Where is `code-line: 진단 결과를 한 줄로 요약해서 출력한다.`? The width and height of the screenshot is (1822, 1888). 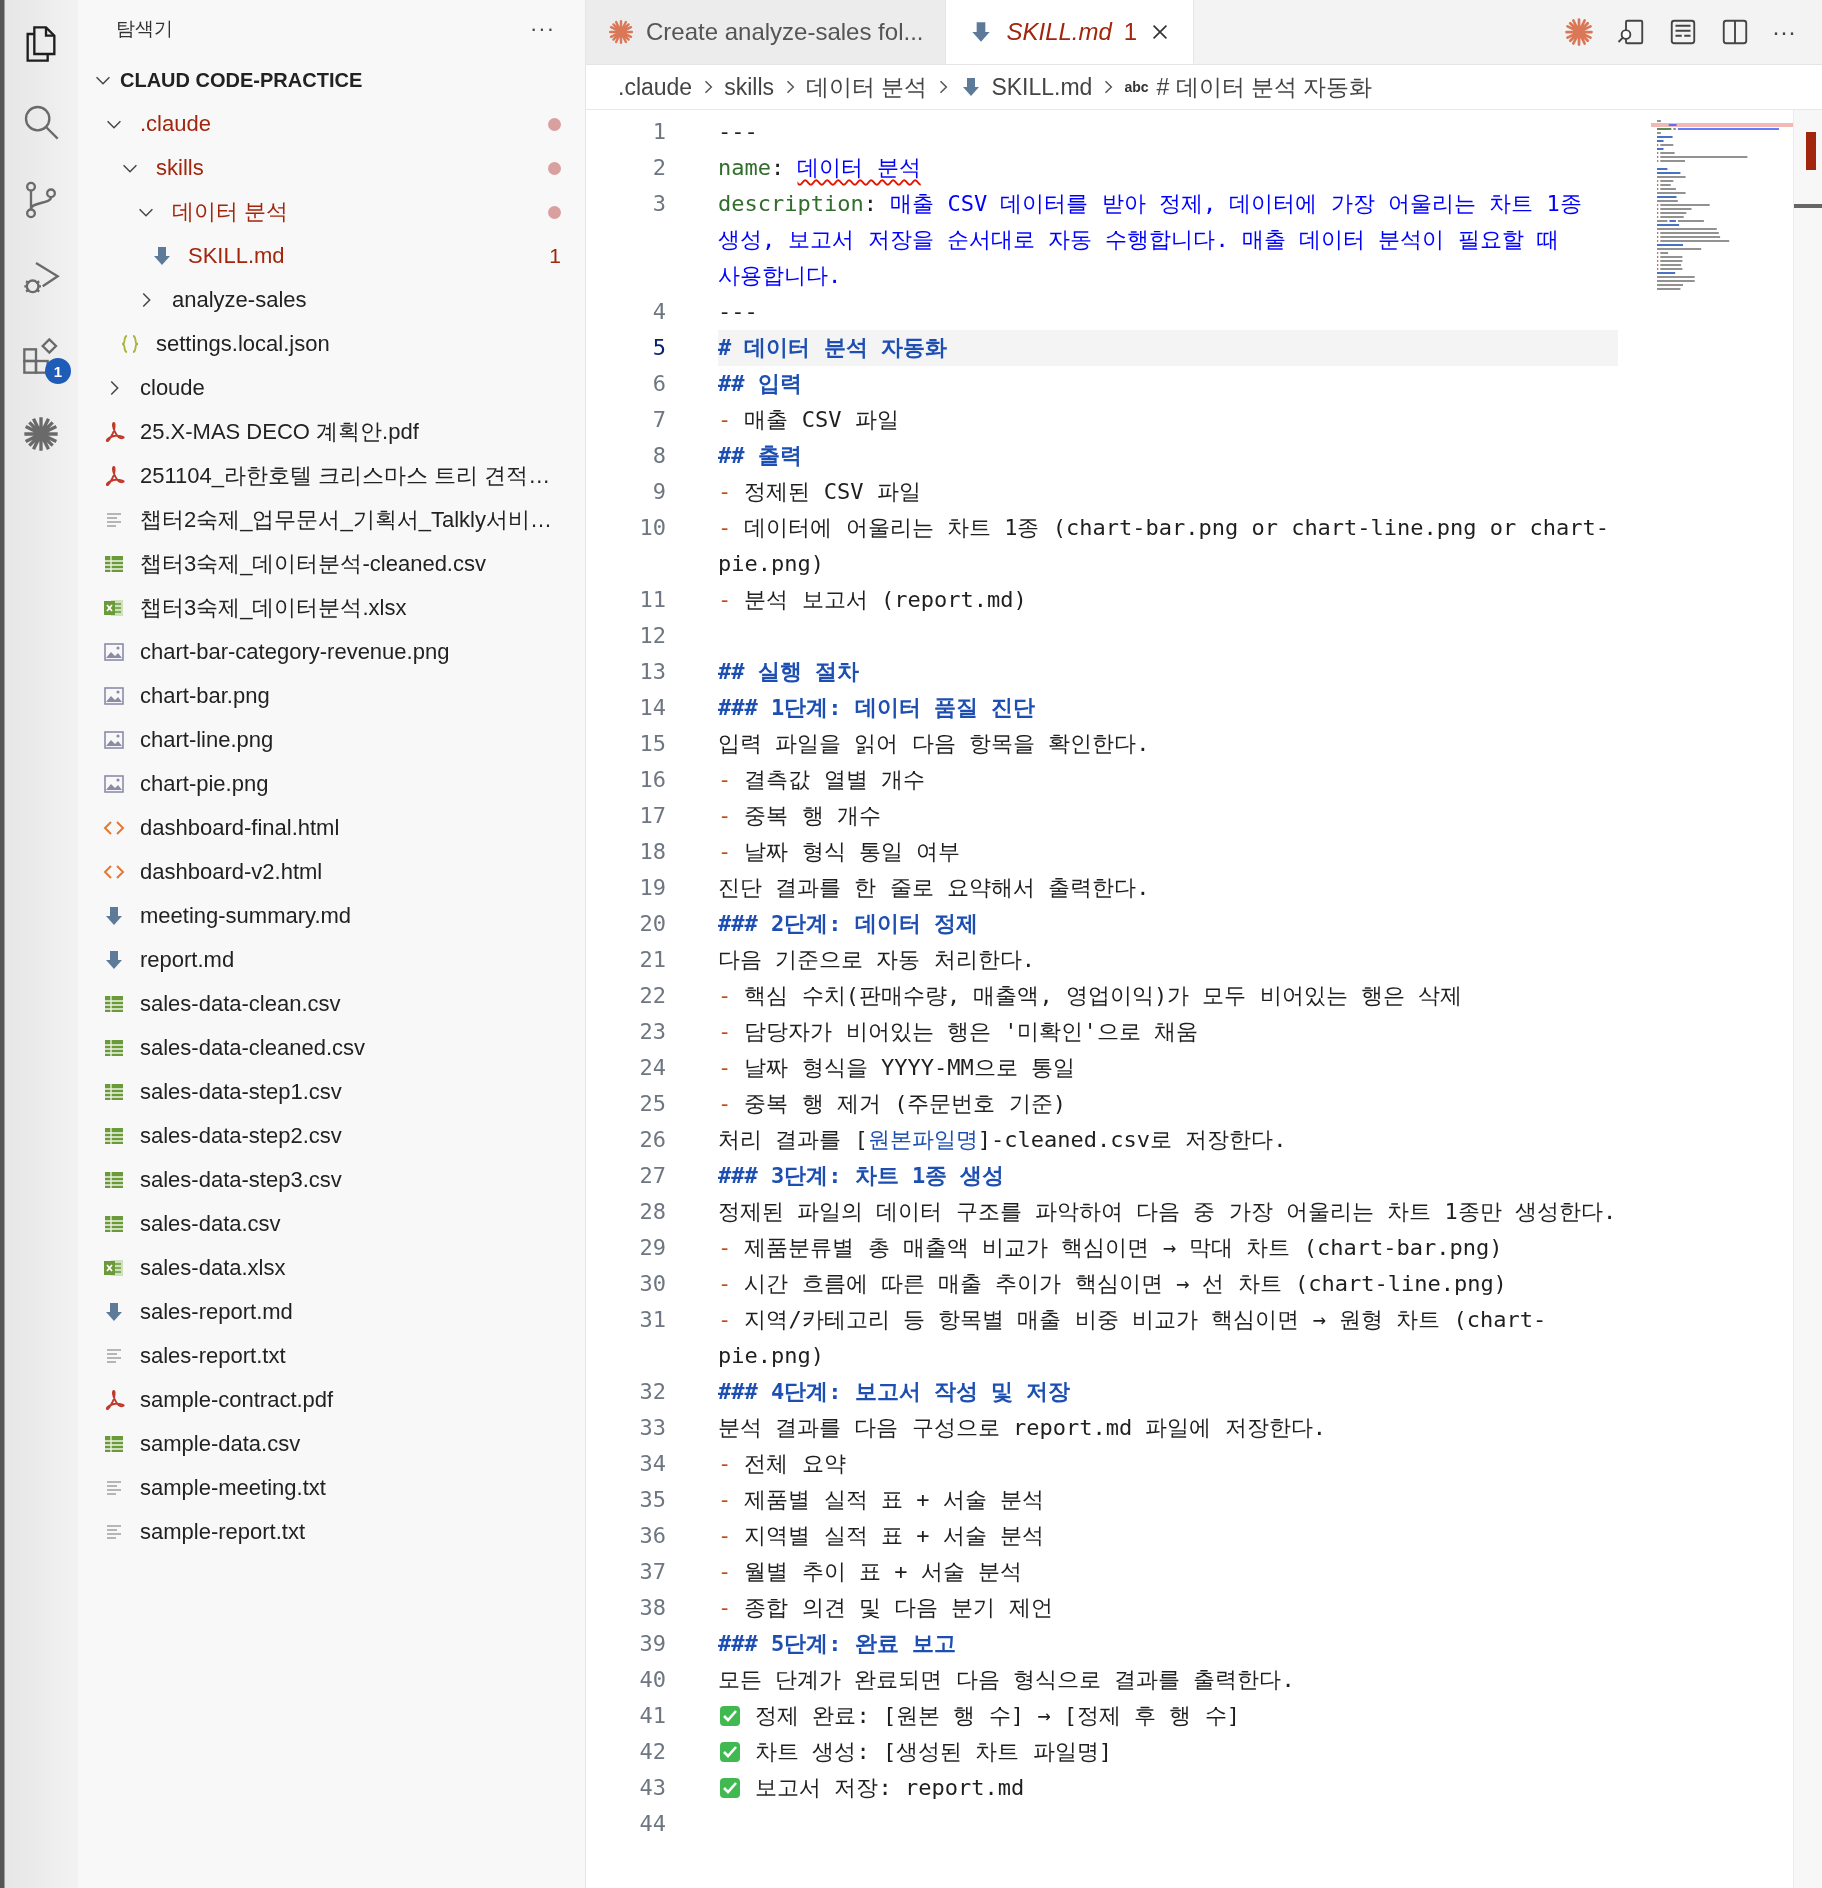 code-line: 진단 결과를 한 줄로 요약해서 출력한다. is located at coordinates (934, 888).